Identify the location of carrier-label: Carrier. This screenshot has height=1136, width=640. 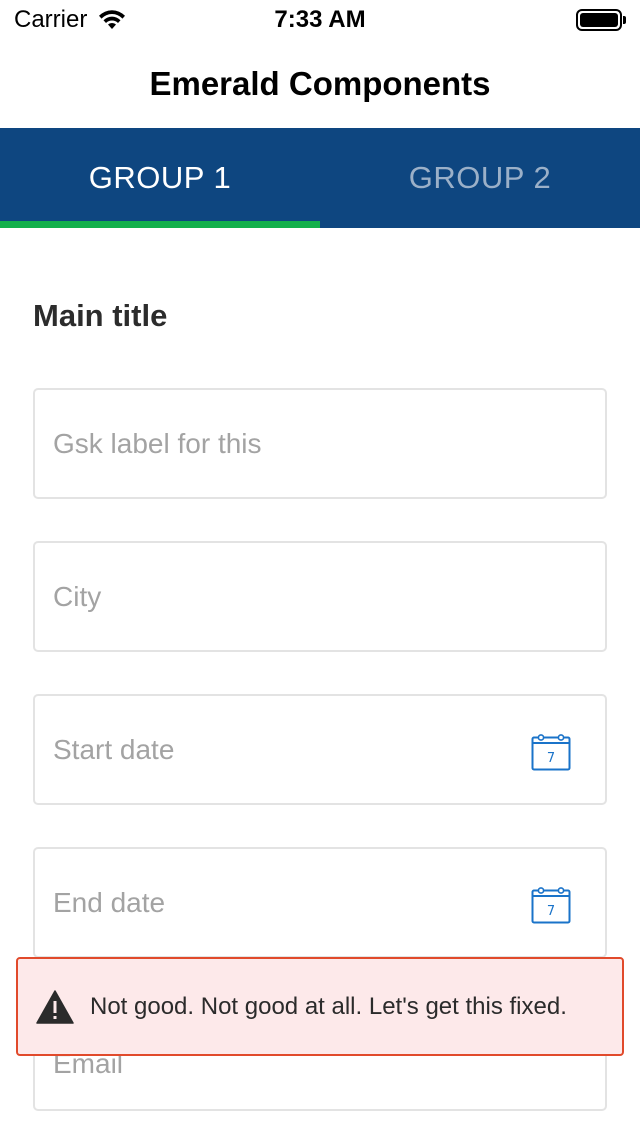
(51, 19).